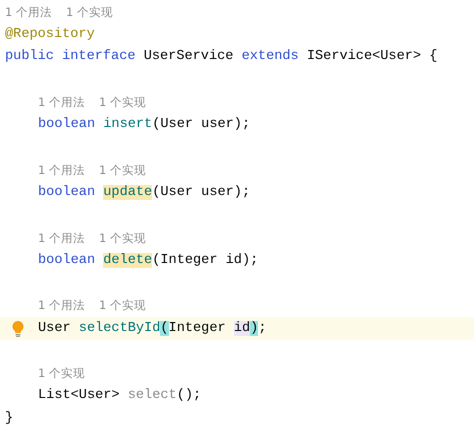  I want to click on code-line: boolean update(User user);, so click(144, 193).